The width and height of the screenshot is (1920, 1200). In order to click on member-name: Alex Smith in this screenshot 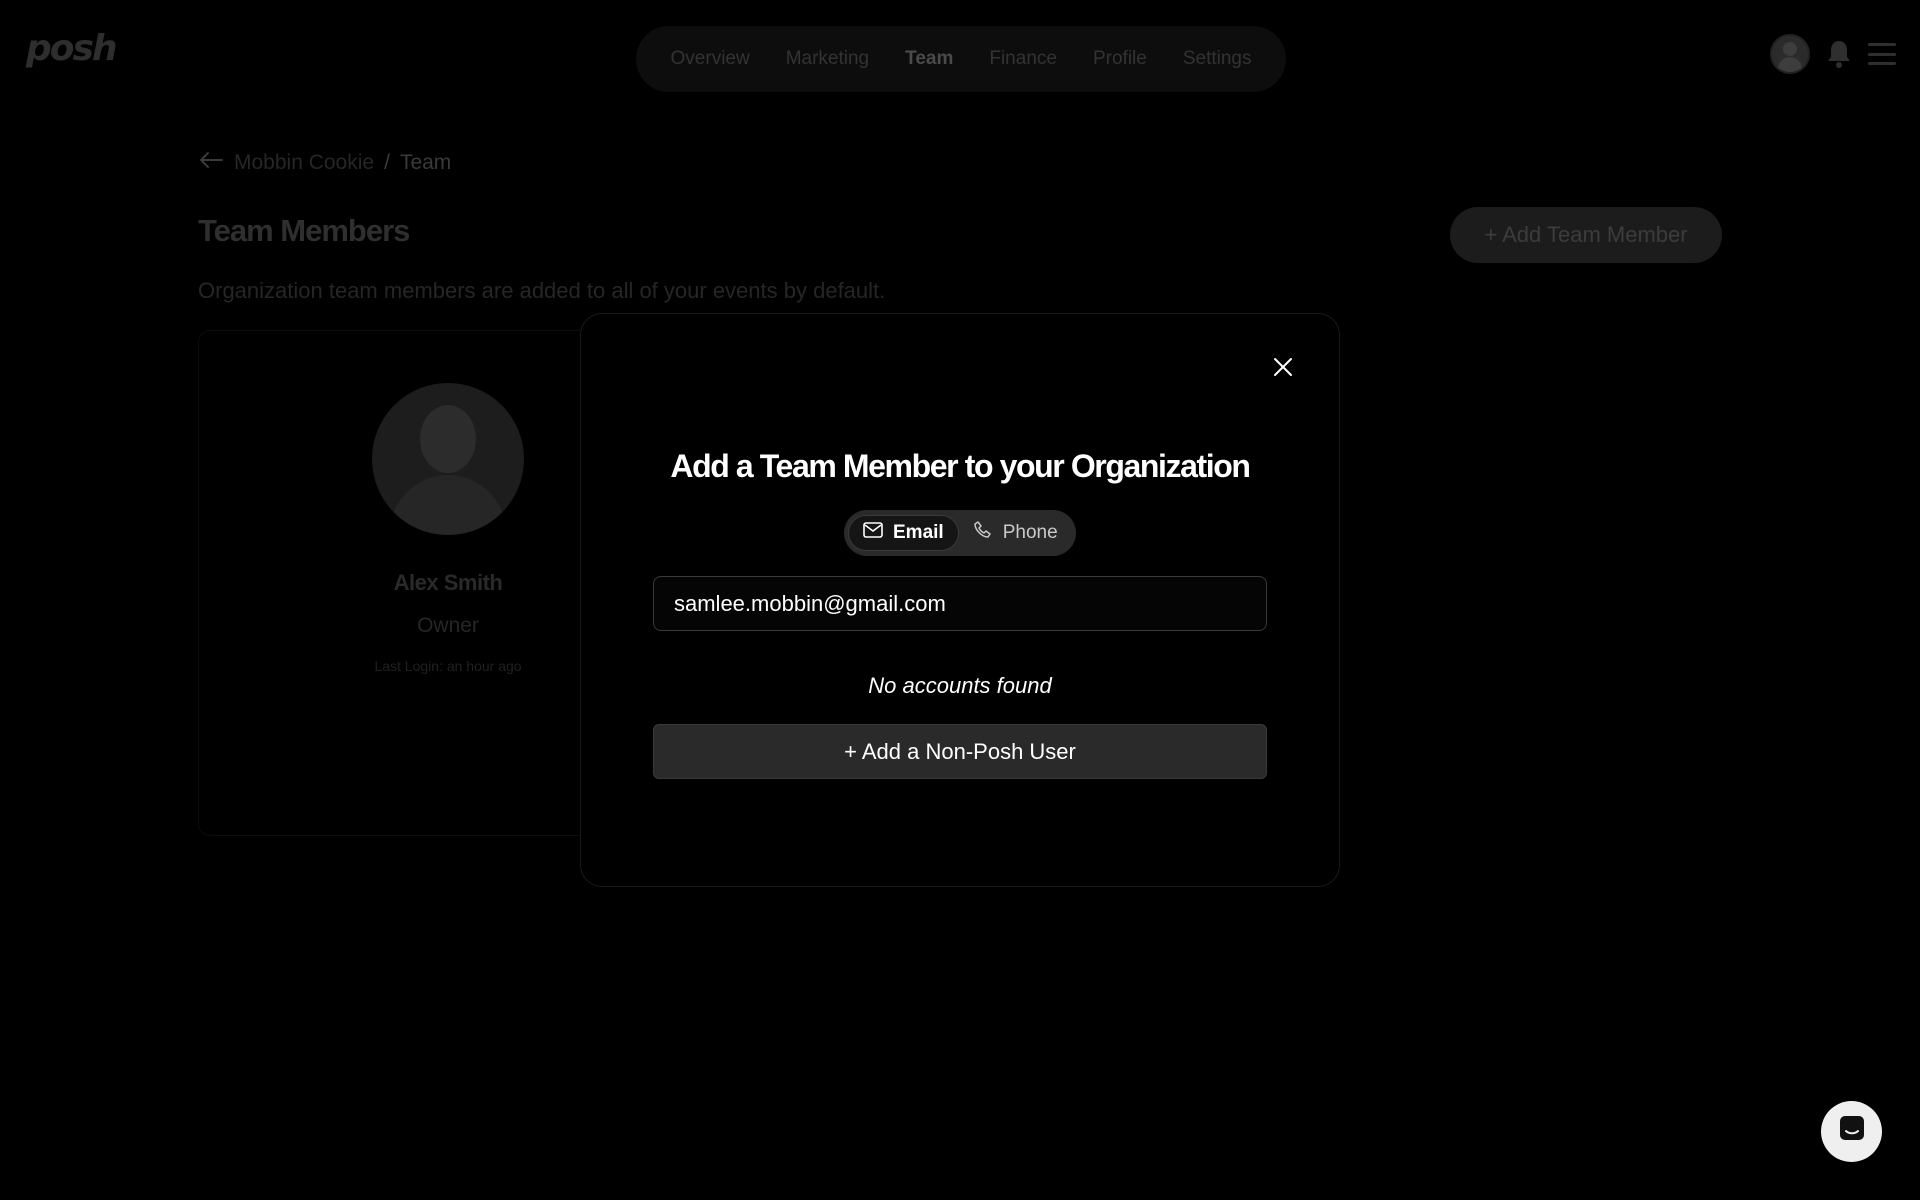, I will do `click(448, 582)`.